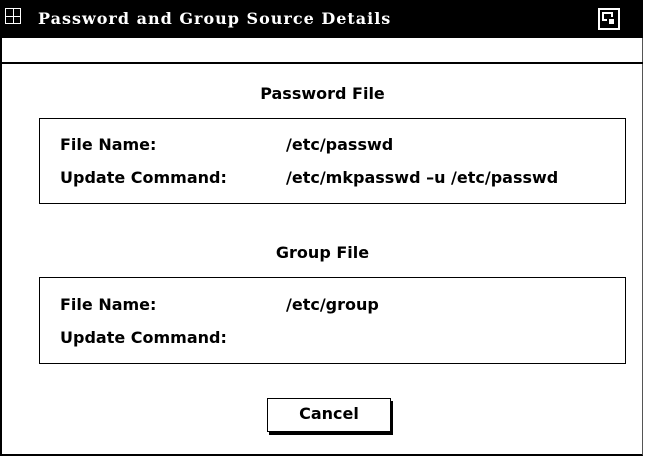 The width and height of the screenshot is (645, 458). I want to click on password-file-name-label: File Name:, so click(108, 144).